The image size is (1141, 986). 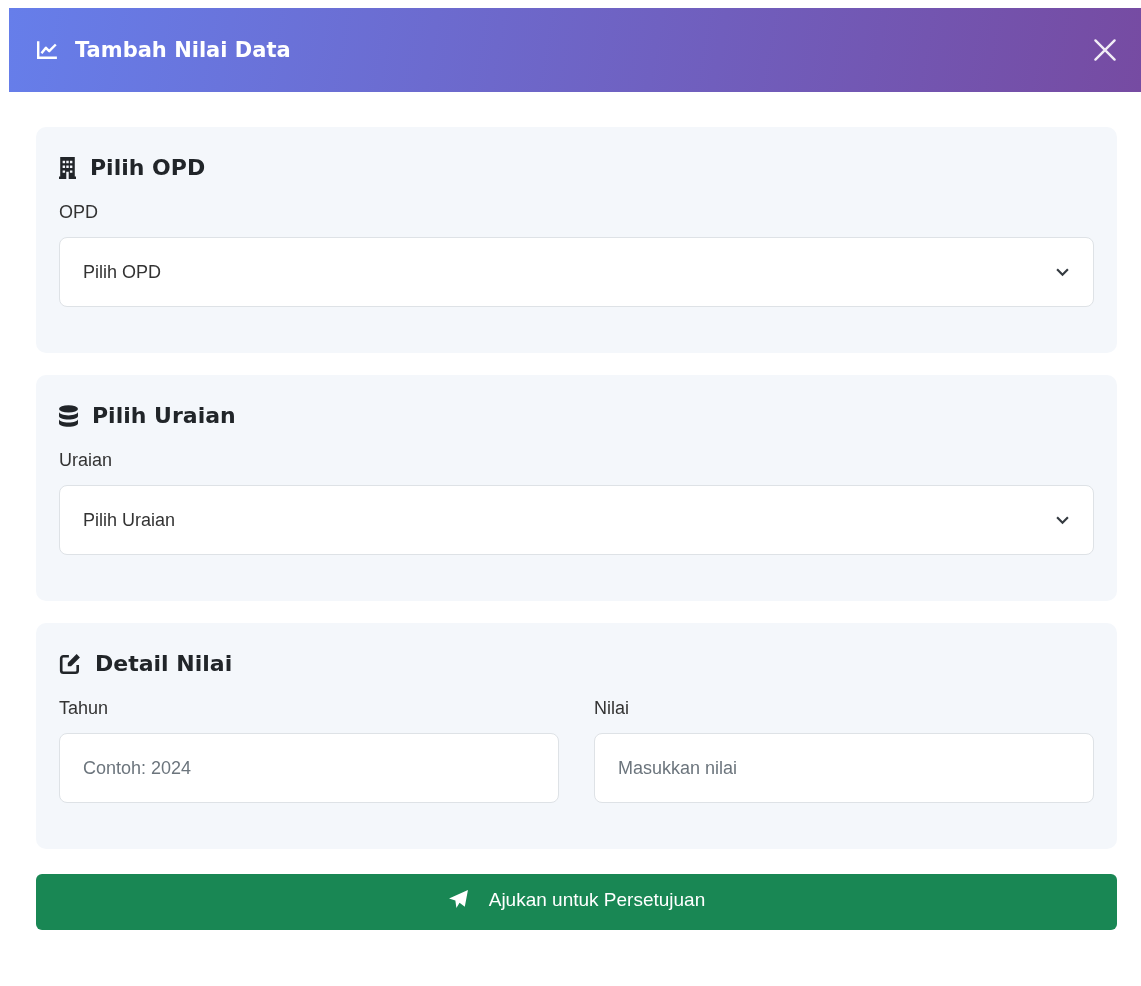 I want to click on section-title: Detail Nilai, so click(x=164, y=663).